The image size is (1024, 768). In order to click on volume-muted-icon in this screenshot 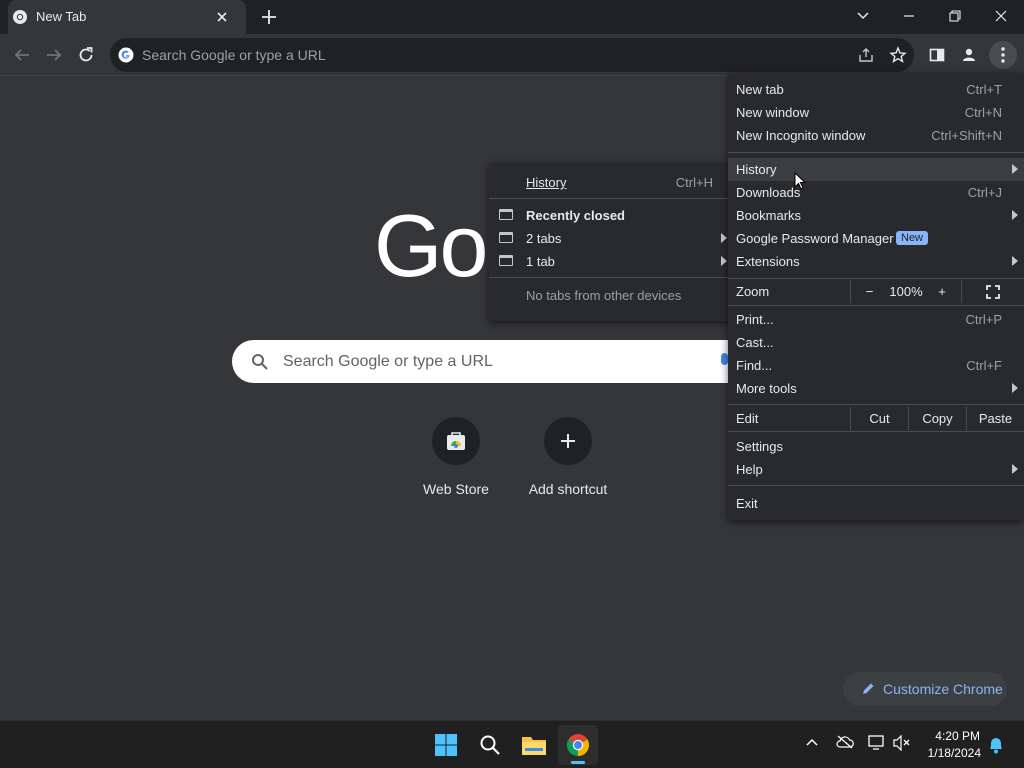, I will do `click(902, 743)`.